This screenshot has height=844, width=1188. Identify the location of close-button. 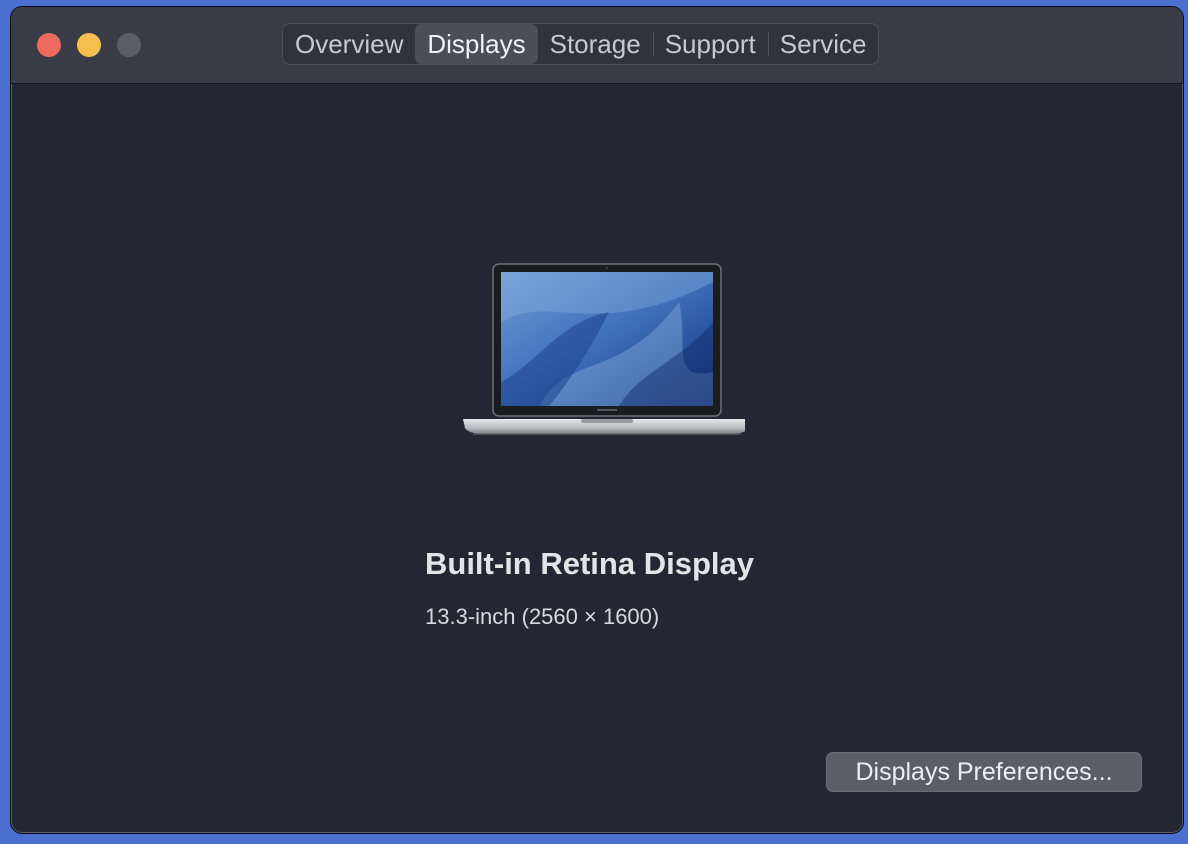
(49, 45).